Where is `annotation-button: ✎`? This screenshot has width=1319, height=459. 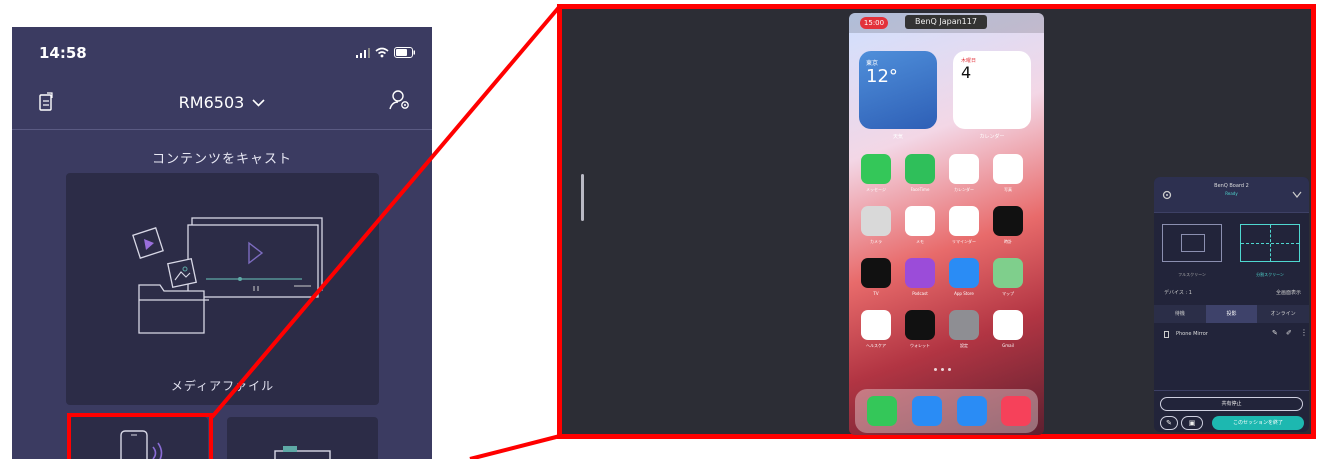
annotation-button: ✎ is located at coordinates (1169, 423).